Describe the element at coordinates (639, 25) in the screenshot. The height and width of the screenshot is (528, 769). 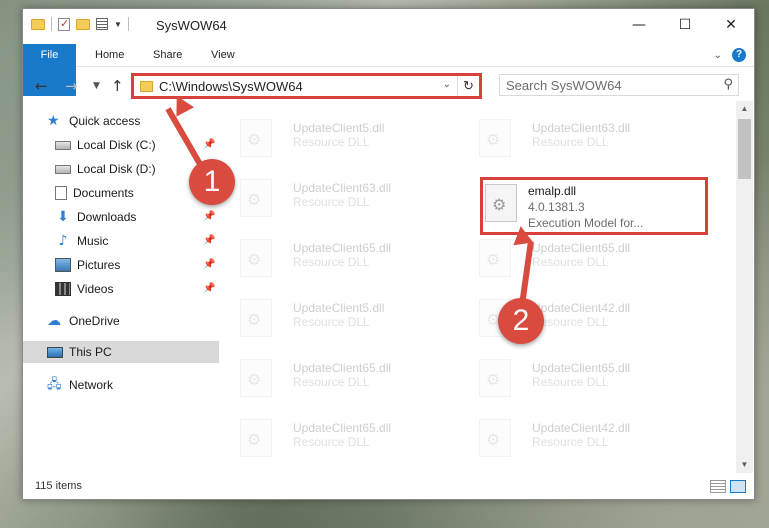
I see `minimize-button: —` at that location.